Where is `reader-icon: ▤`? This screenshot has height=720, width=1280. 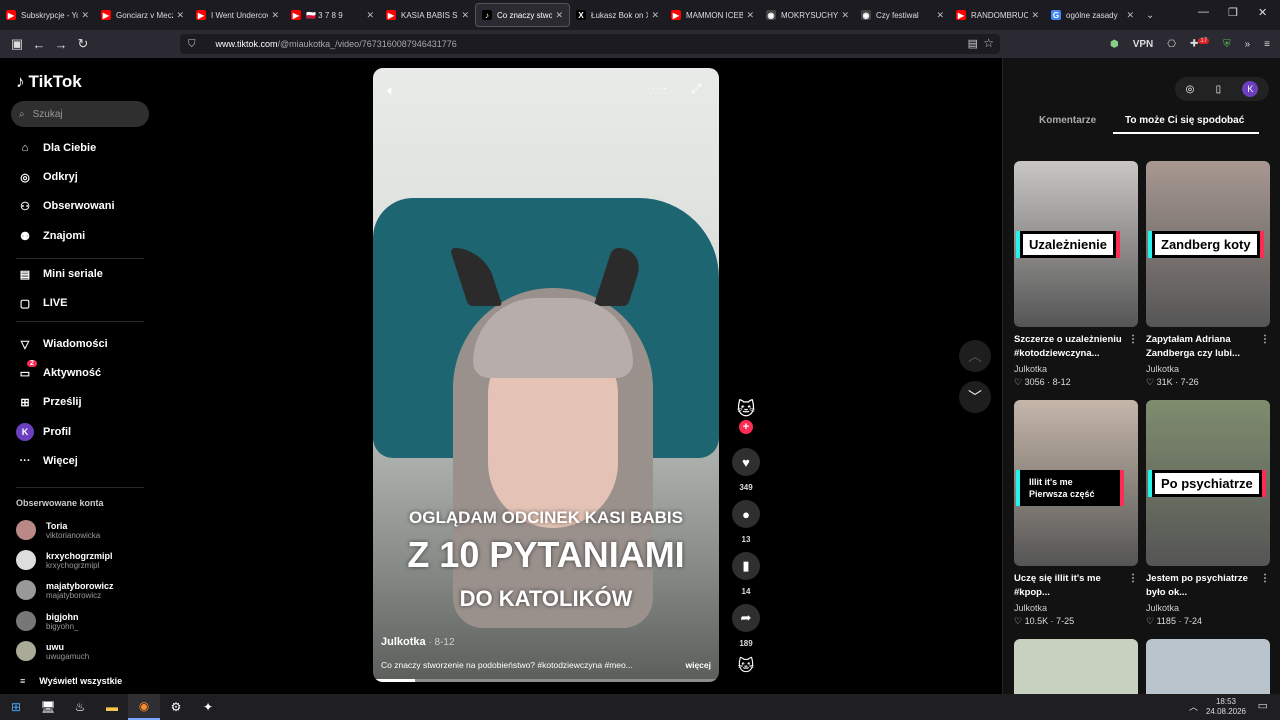 reader-icon: ▤ is located at coordinates (973, 43).